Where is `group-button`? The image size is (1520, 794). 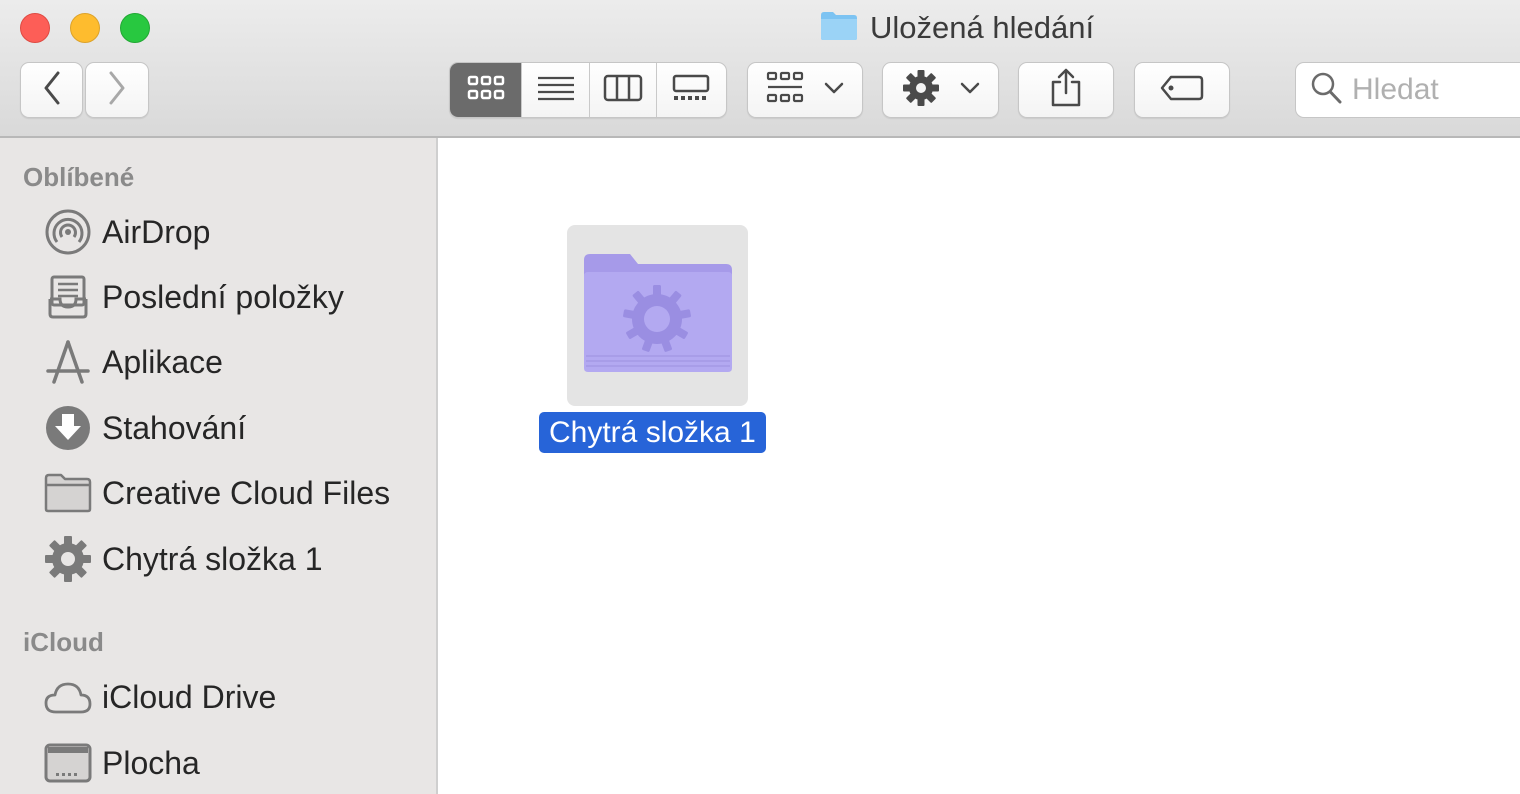
group-button is located at coordinates (805, 90).